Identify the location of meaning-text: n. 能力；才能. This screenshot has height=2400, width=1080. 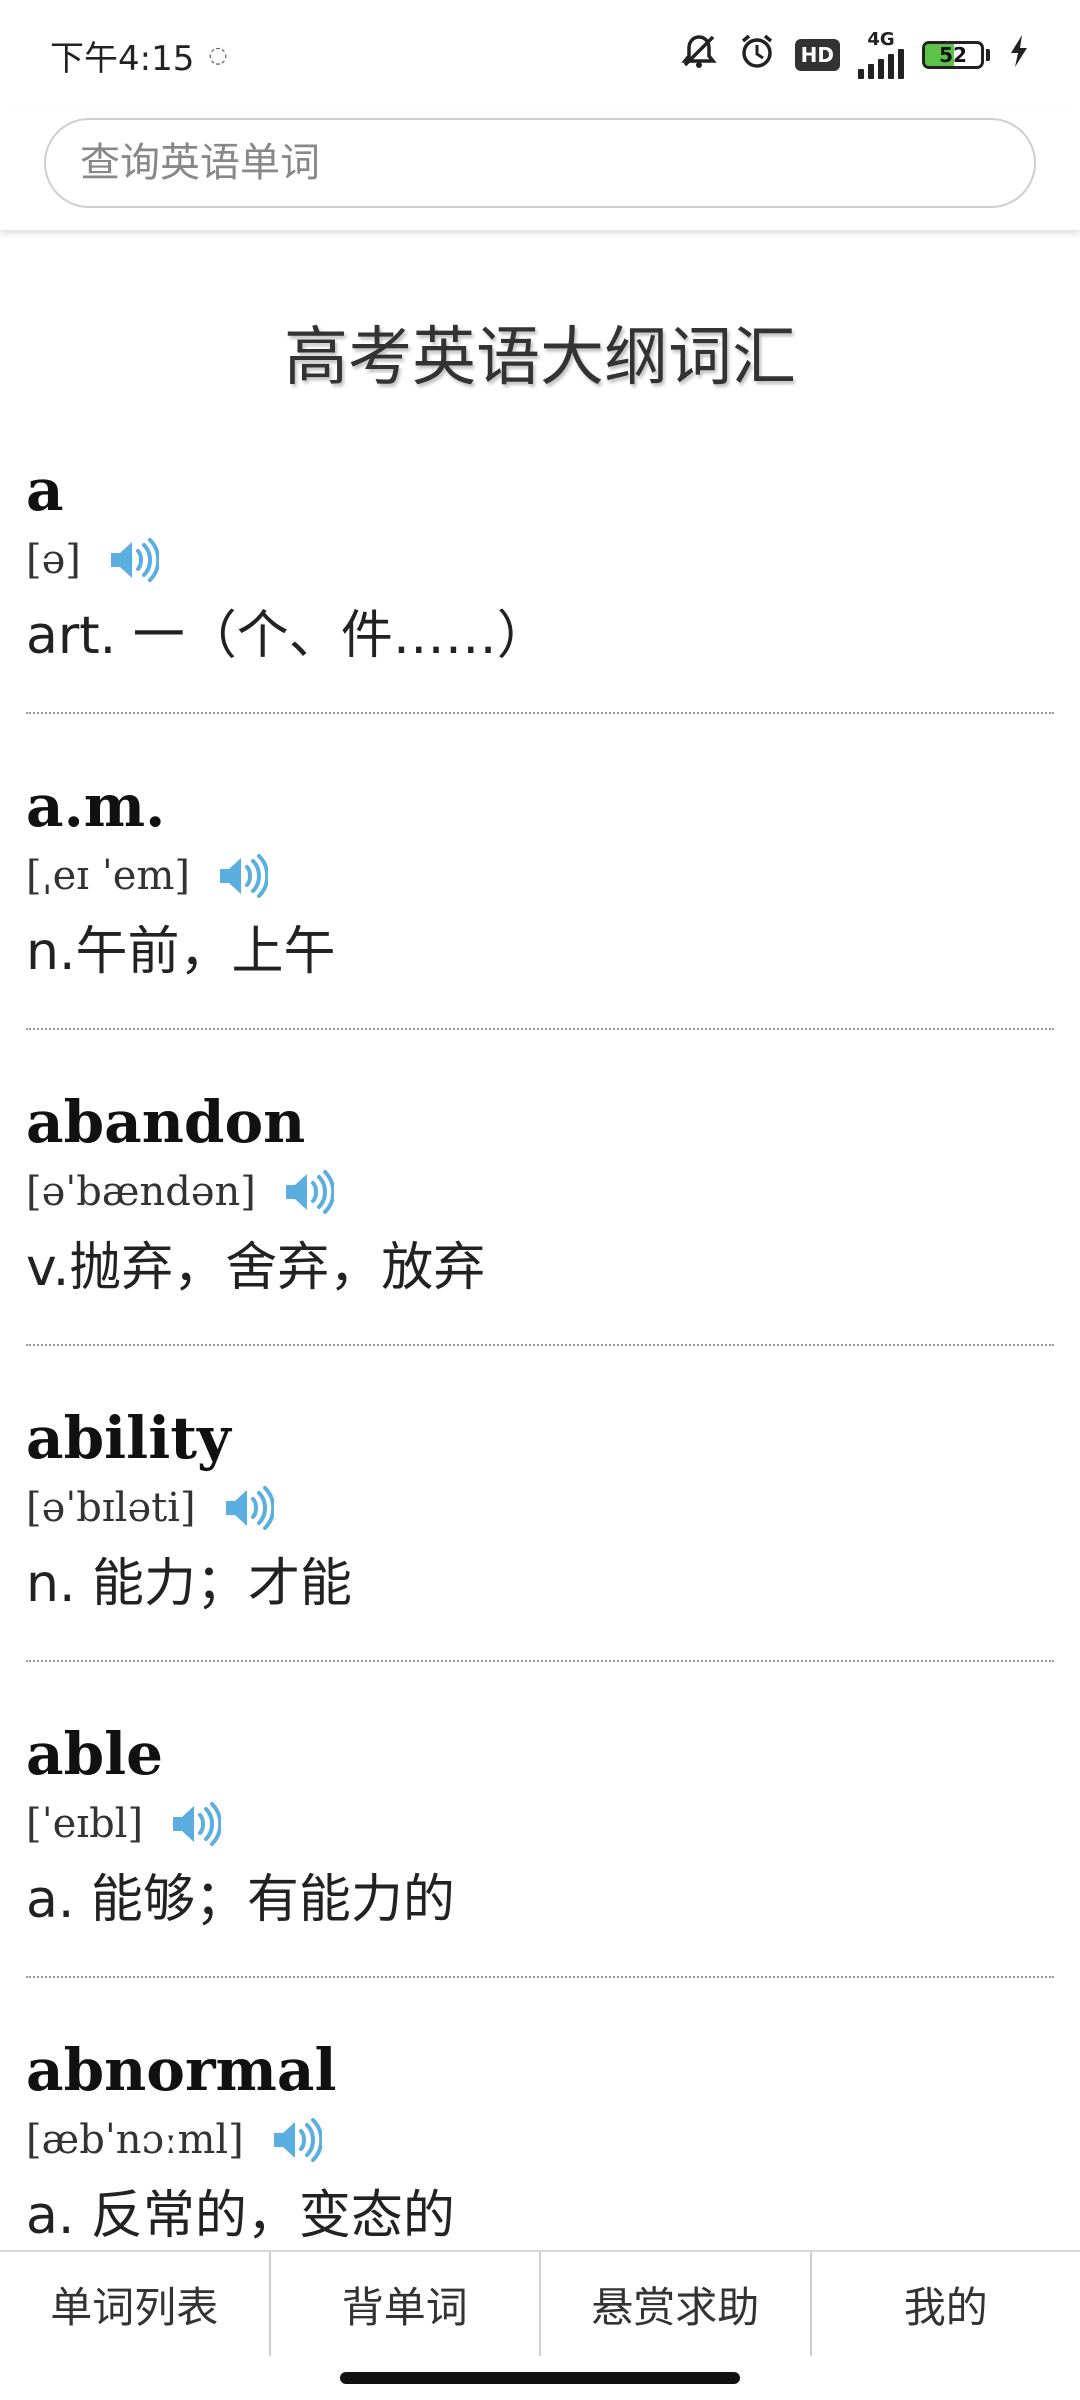
(189, 1584).